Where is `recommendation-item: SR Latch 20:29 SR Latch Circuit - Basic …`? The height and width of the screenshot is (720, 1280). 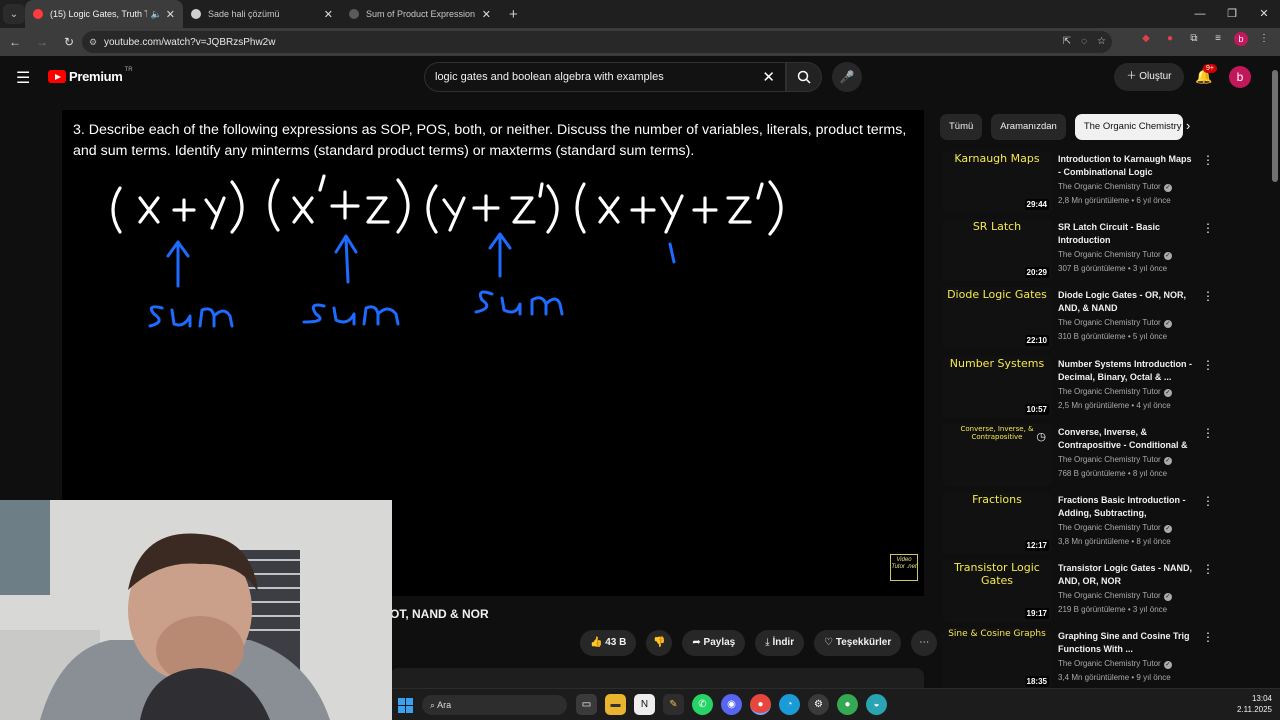 recommendation-item: SR Latch 20:29 SR Latch Circuit - Basic … is located at coordinates (1105, 251).